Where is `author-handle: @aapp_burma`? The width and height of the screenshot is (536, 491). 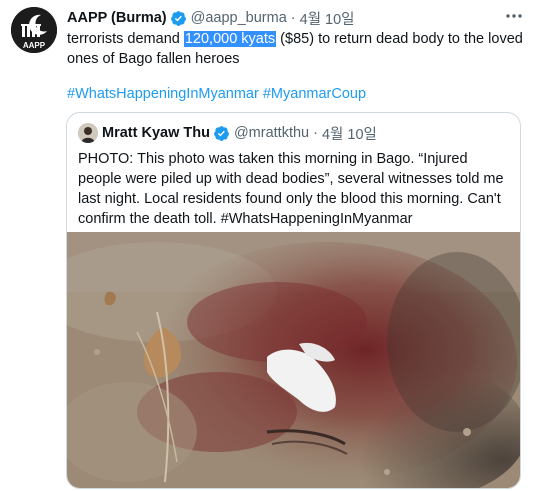 author-handle: @aapp_burma is located at coordinates (239, 18).